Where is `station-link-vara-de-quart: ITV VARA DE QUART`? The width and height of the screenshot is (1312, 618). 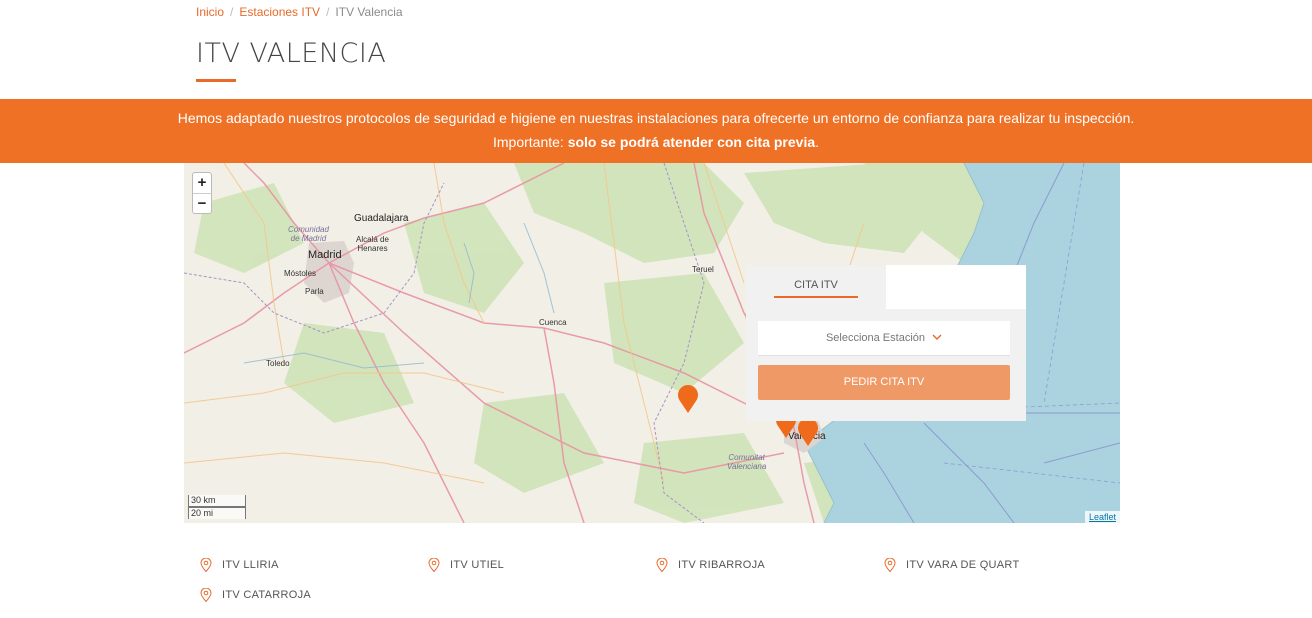
station-link-vara-de-quart: ITV VARA DE QUART is located at coordinates (952, 565).